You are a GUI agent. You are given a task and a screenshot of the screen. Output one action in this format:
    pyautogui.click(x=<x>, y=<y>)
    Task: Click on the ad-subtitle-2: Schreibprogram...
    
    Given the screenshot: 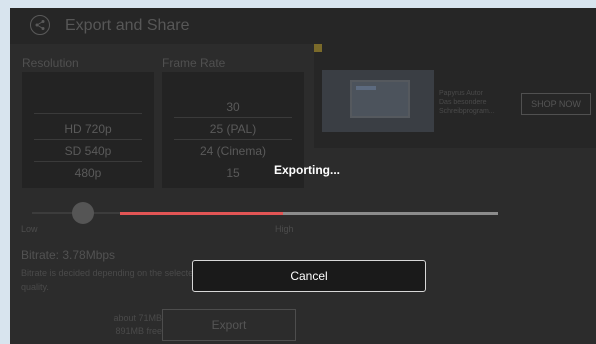 What is the action you would take?
    pyautogui.click(x=467, y=111)
    